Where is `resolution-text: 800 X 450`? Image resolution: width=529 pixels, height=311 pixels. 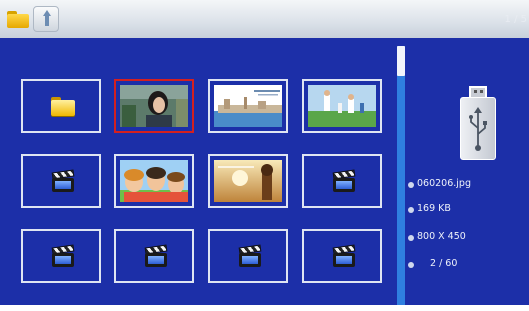 resolution-text: 800 X 450 is located at coordinates (441, 236).